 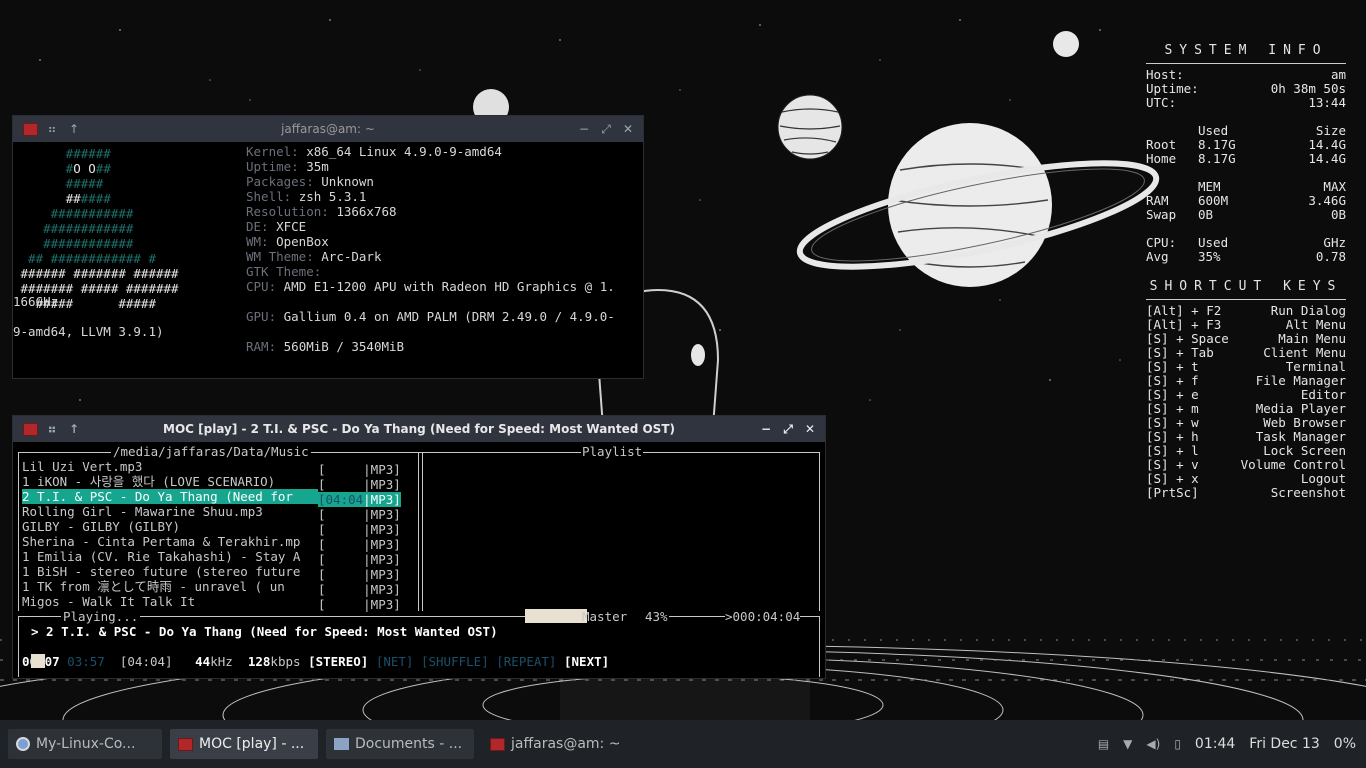 What do you see at coordinates (86, 661) in the screenshot?
I see `time-left: 03:57` at bounding box center [86, 661].